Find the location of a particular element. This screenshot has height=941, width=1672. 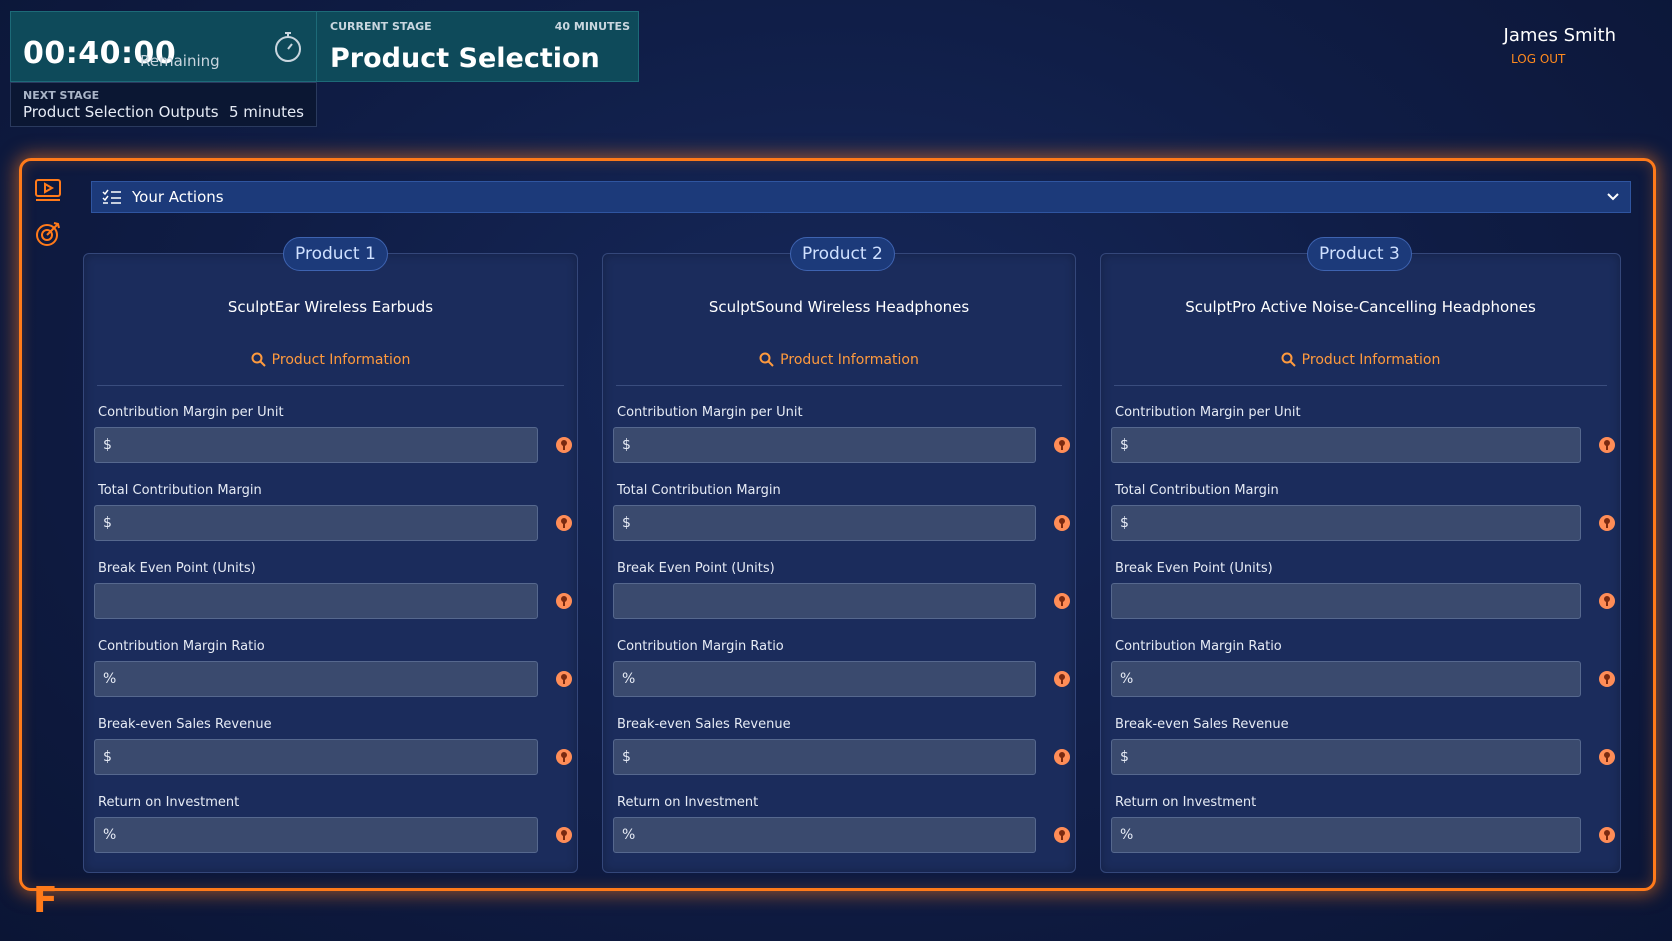

target-icon is located at coordinates (48, 234).